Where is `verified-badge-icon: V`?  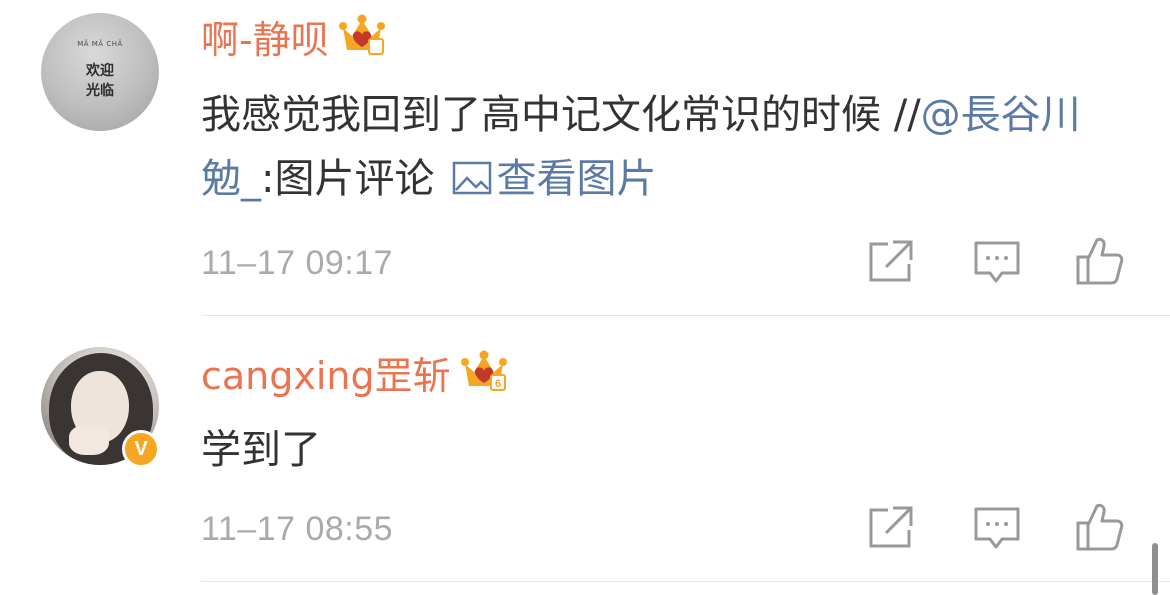 verified-badge-icon: V is located at coordinates (141, 449).